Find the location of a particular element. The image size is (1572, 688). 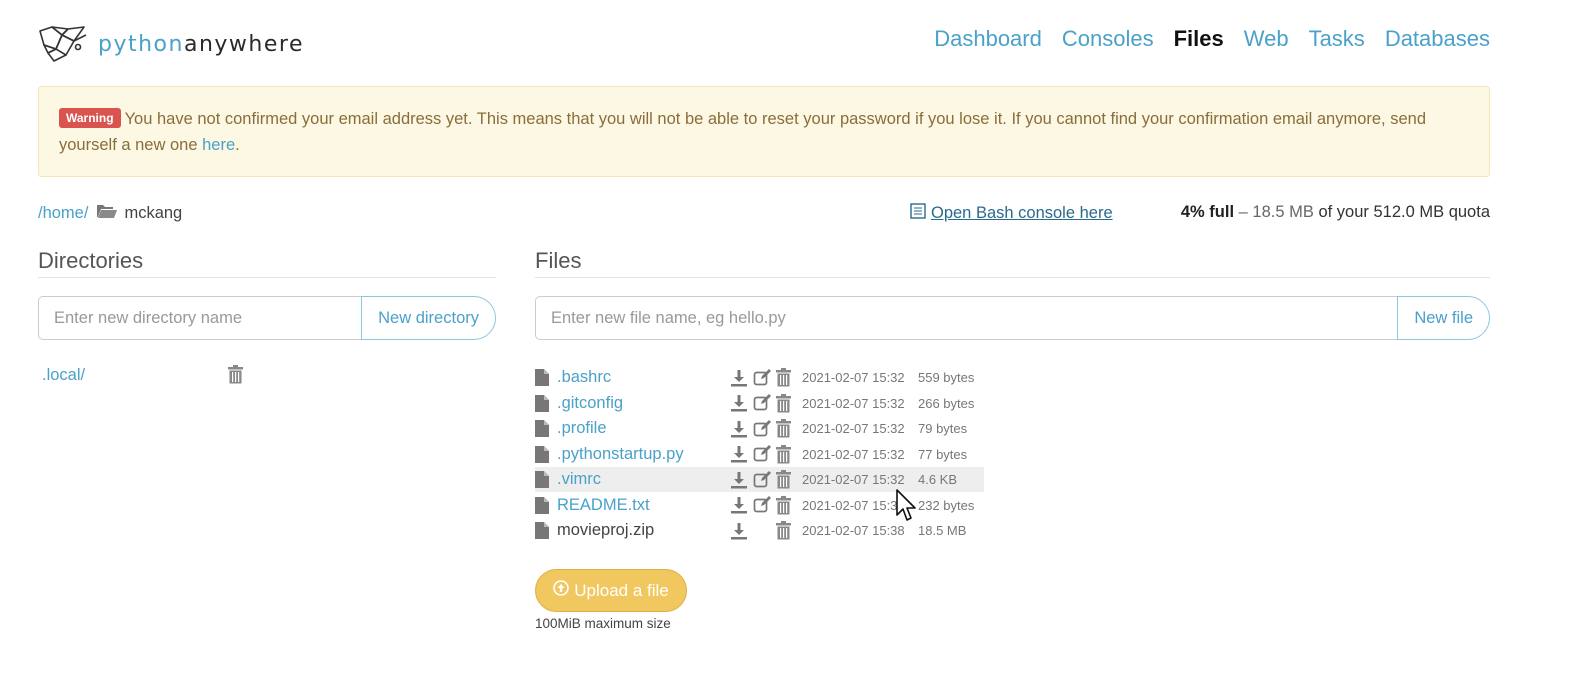

quota-percent: 4% full is located at coordinates (1207, 212).